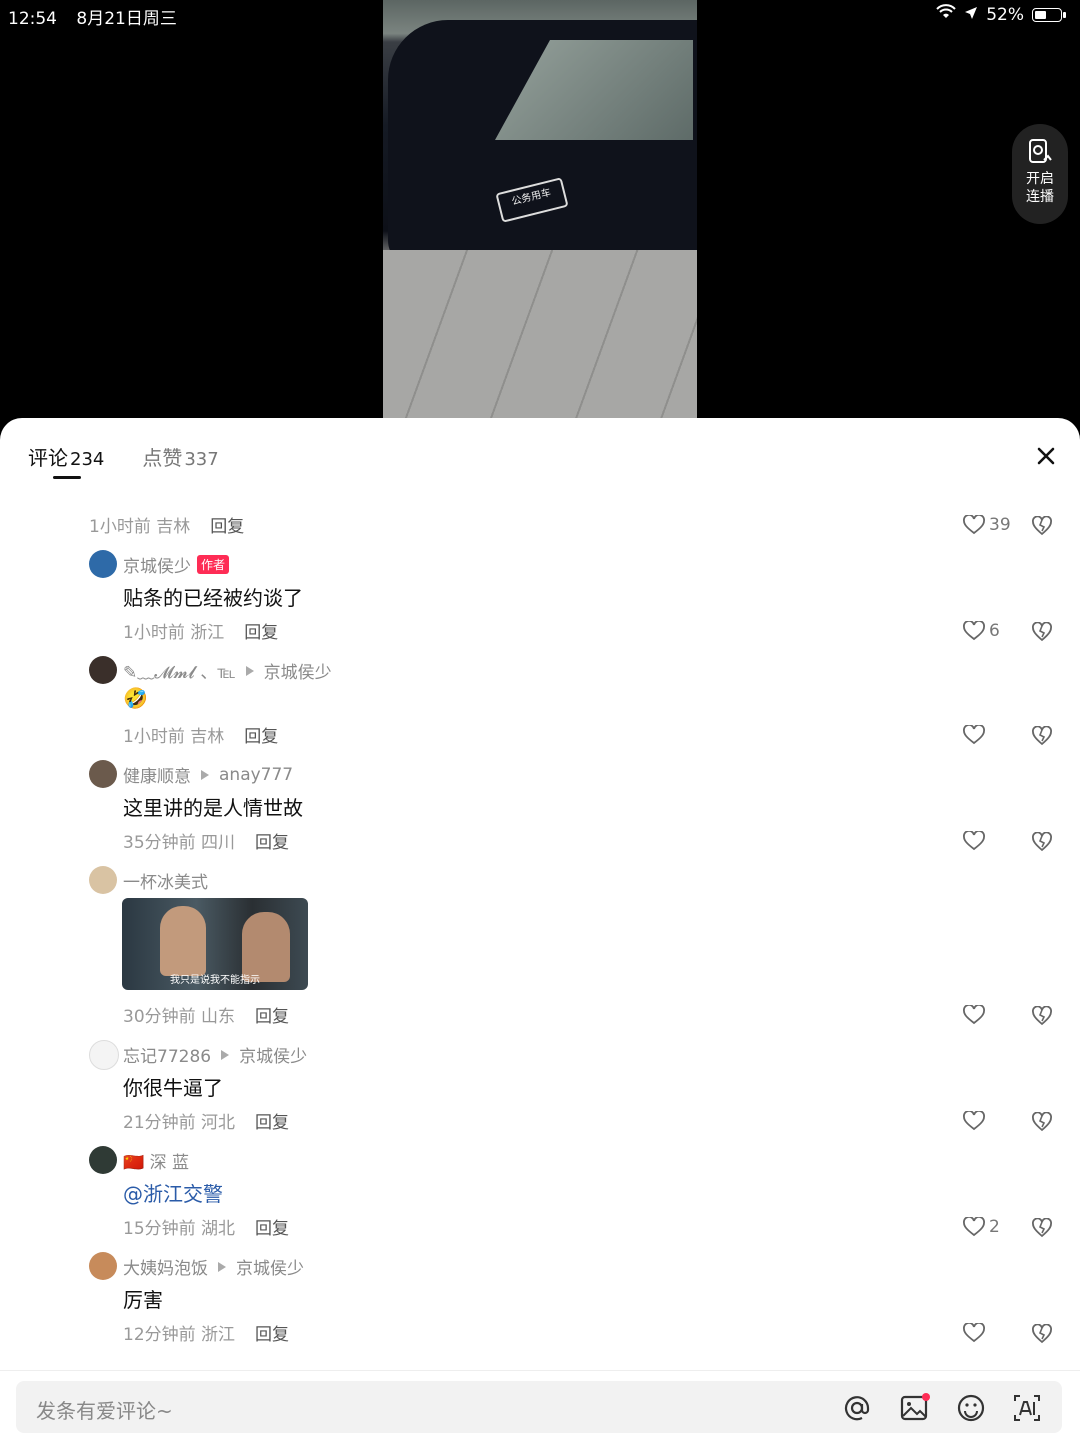 The height and width of the screenshot is (1440, 1080). Describe the element at coordinates (183, 941) in the screenshot. I see `image-figure-left` at that location.